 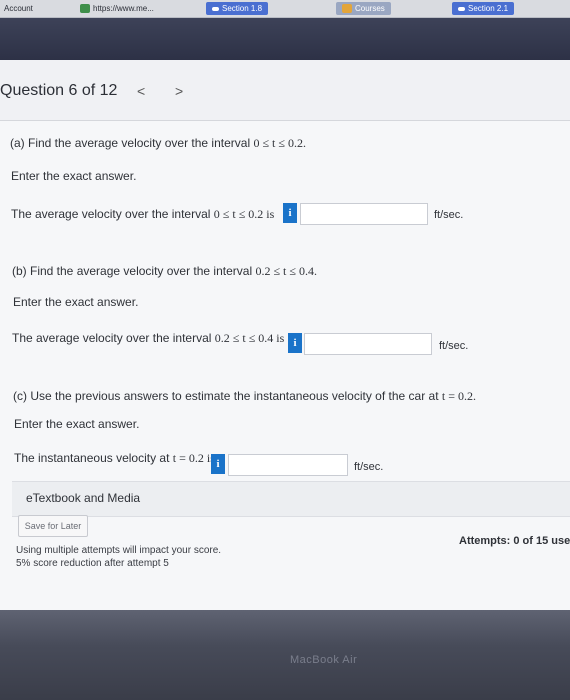 What do you see at coordinates (454, 346) in the screenshot?
I see `part-b-unit: ft/sec.` at bounding box center [454, 346].